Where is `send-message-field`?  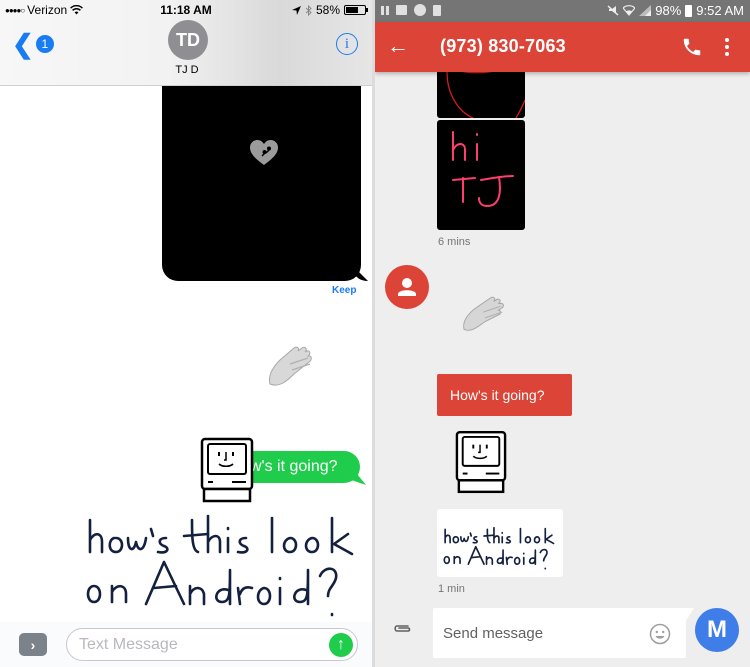
send-message-field is located at coordinates (559, 633).